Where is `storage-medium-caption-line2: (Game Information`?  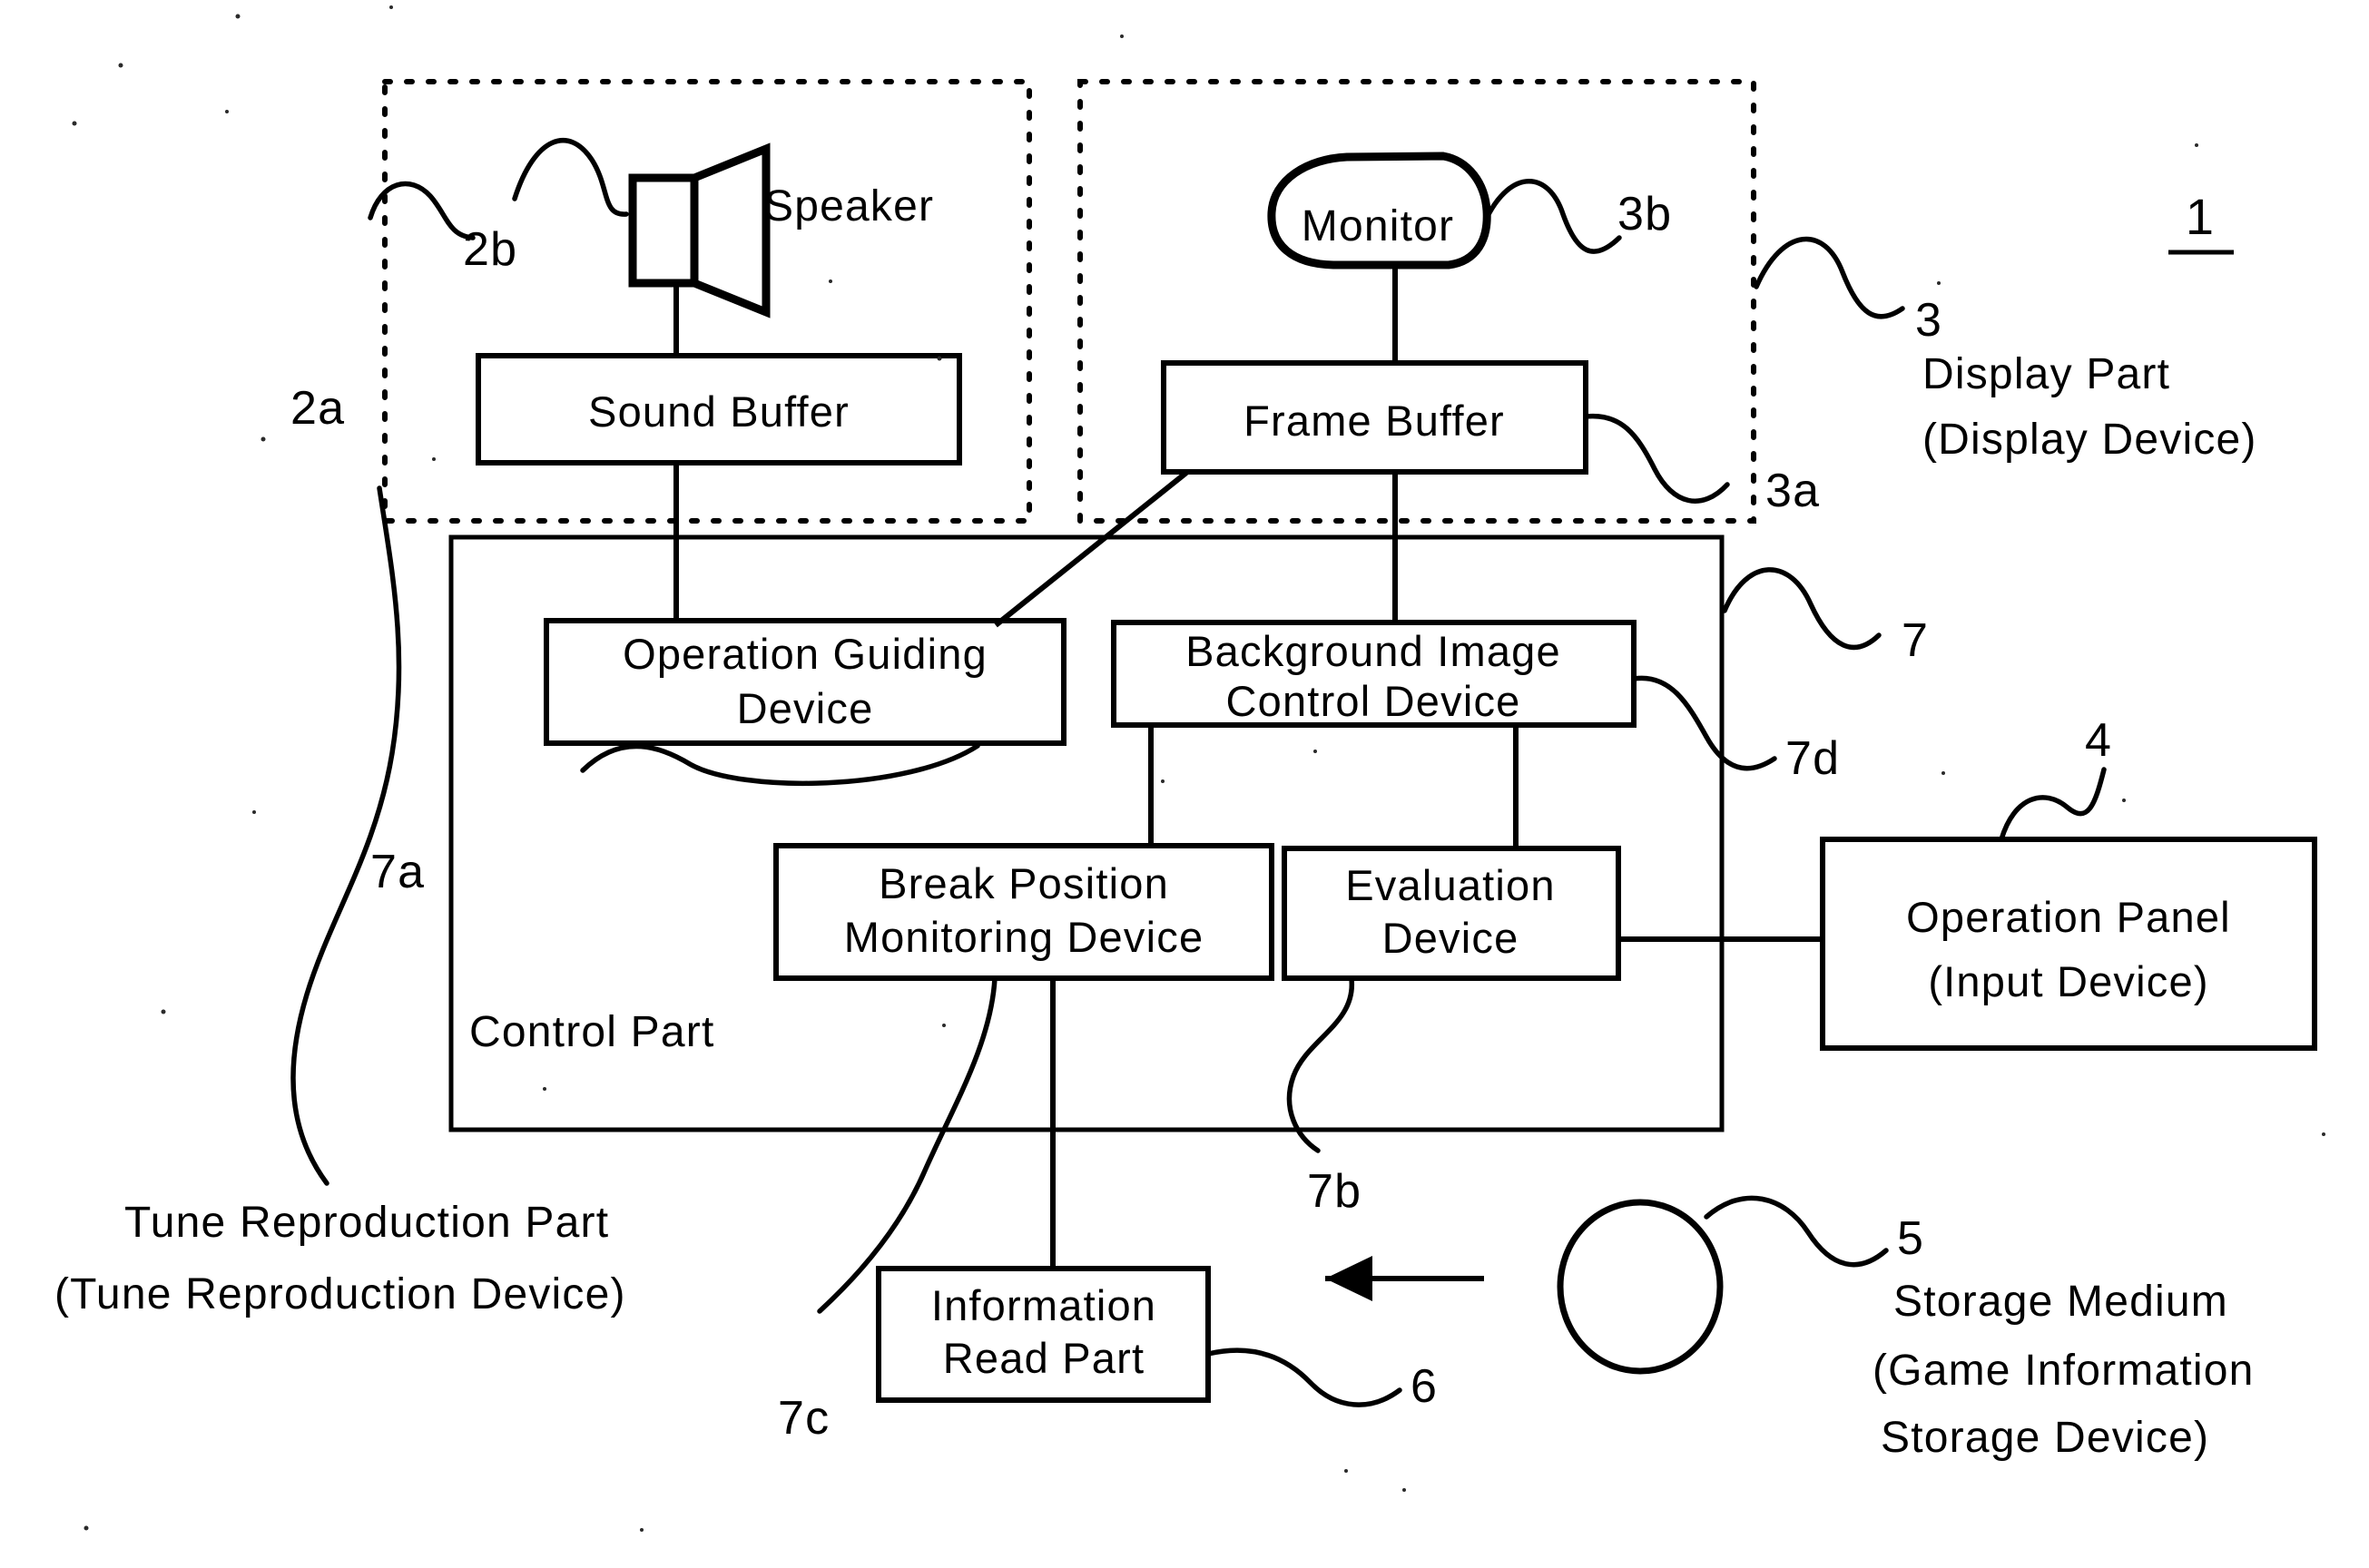
storage-medium-caption-line2: (Game Information is located at coordinates (2064, 1371).